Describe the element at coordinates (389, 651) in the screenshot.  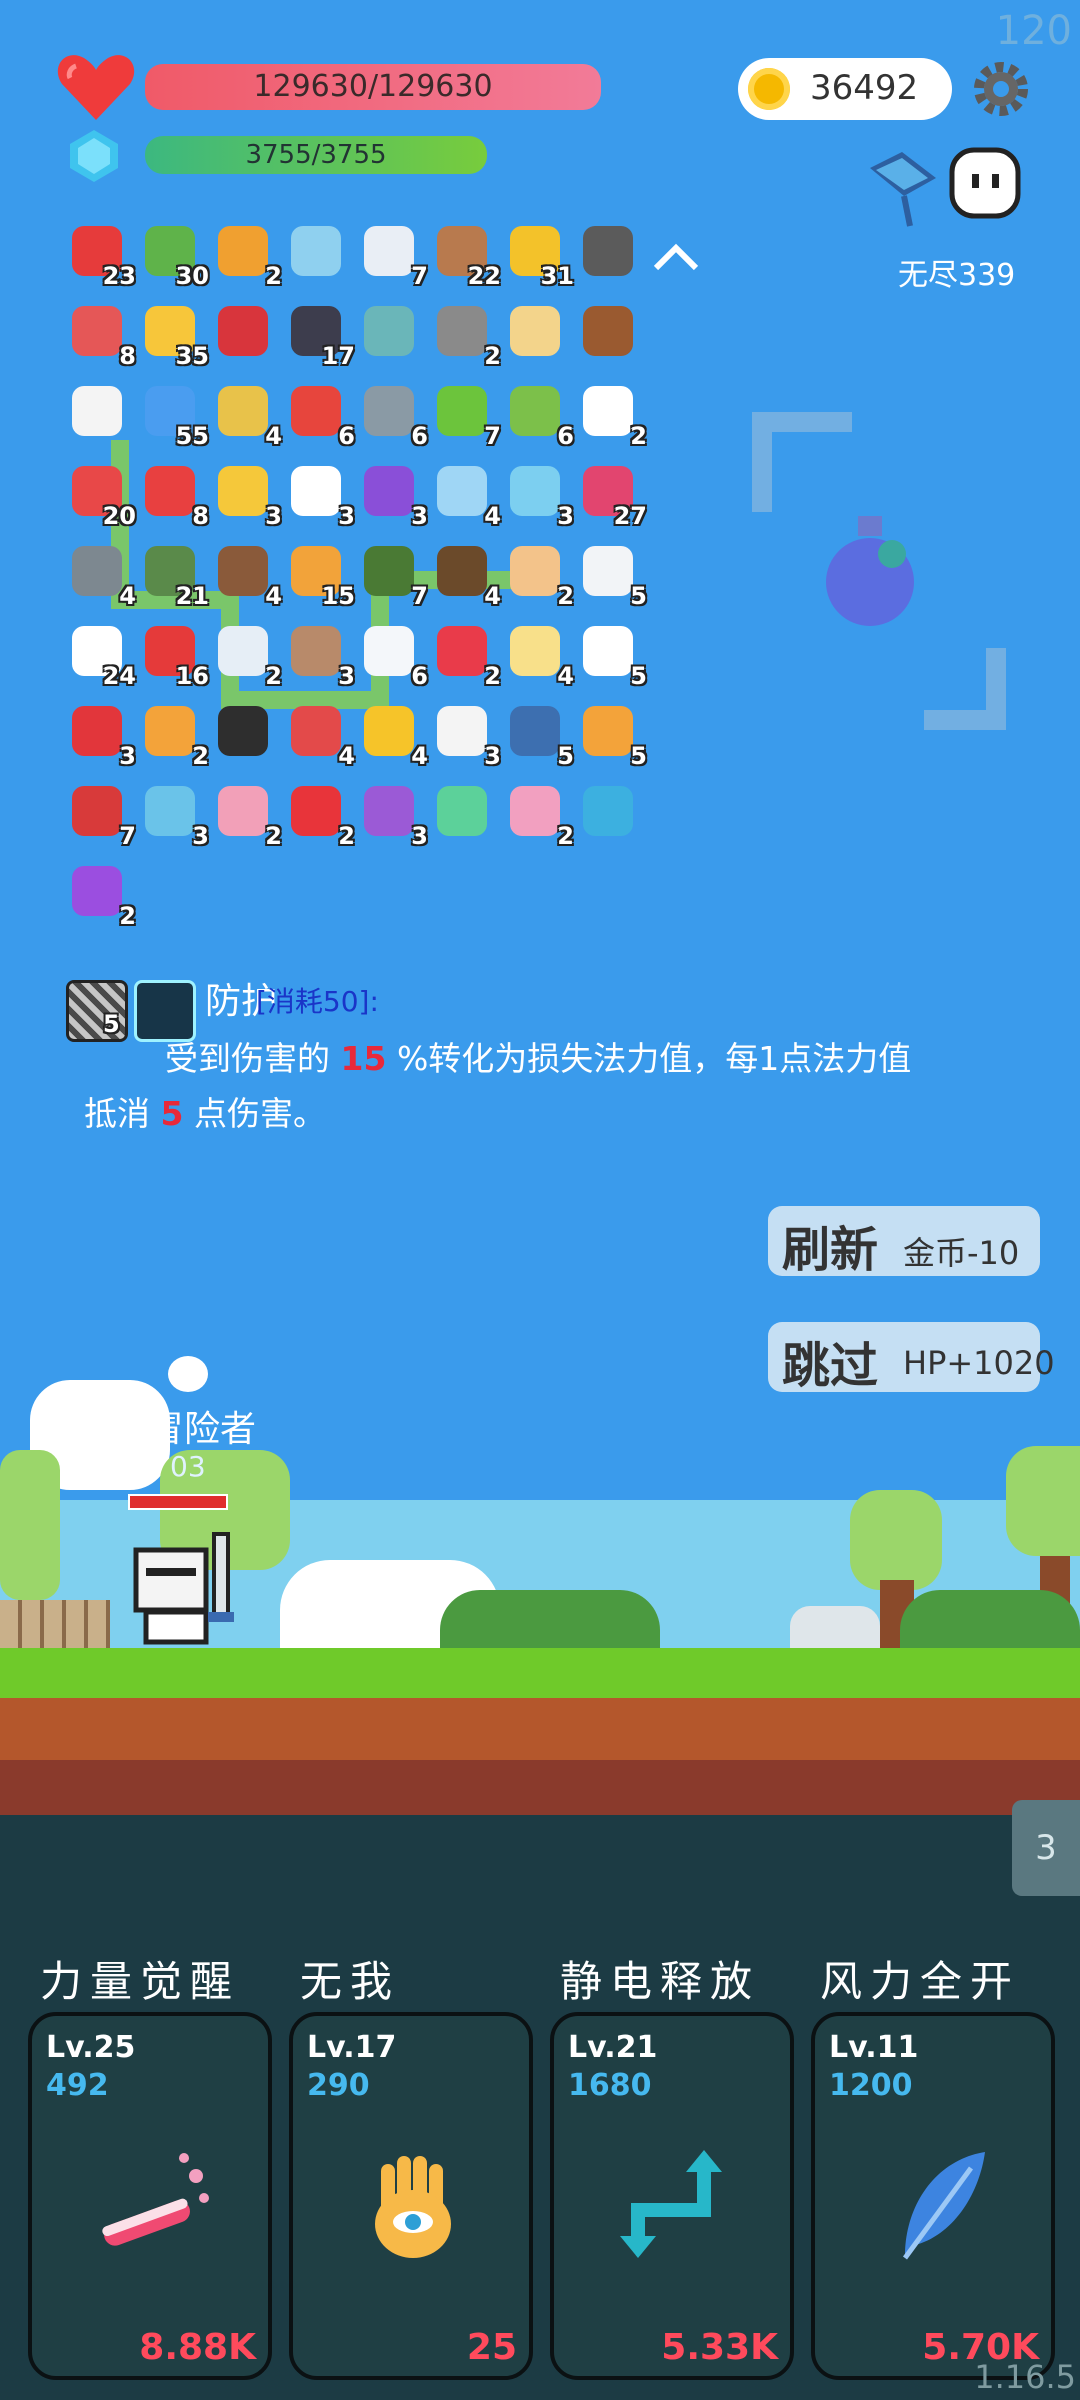
I see `cloud-icon` at that location.